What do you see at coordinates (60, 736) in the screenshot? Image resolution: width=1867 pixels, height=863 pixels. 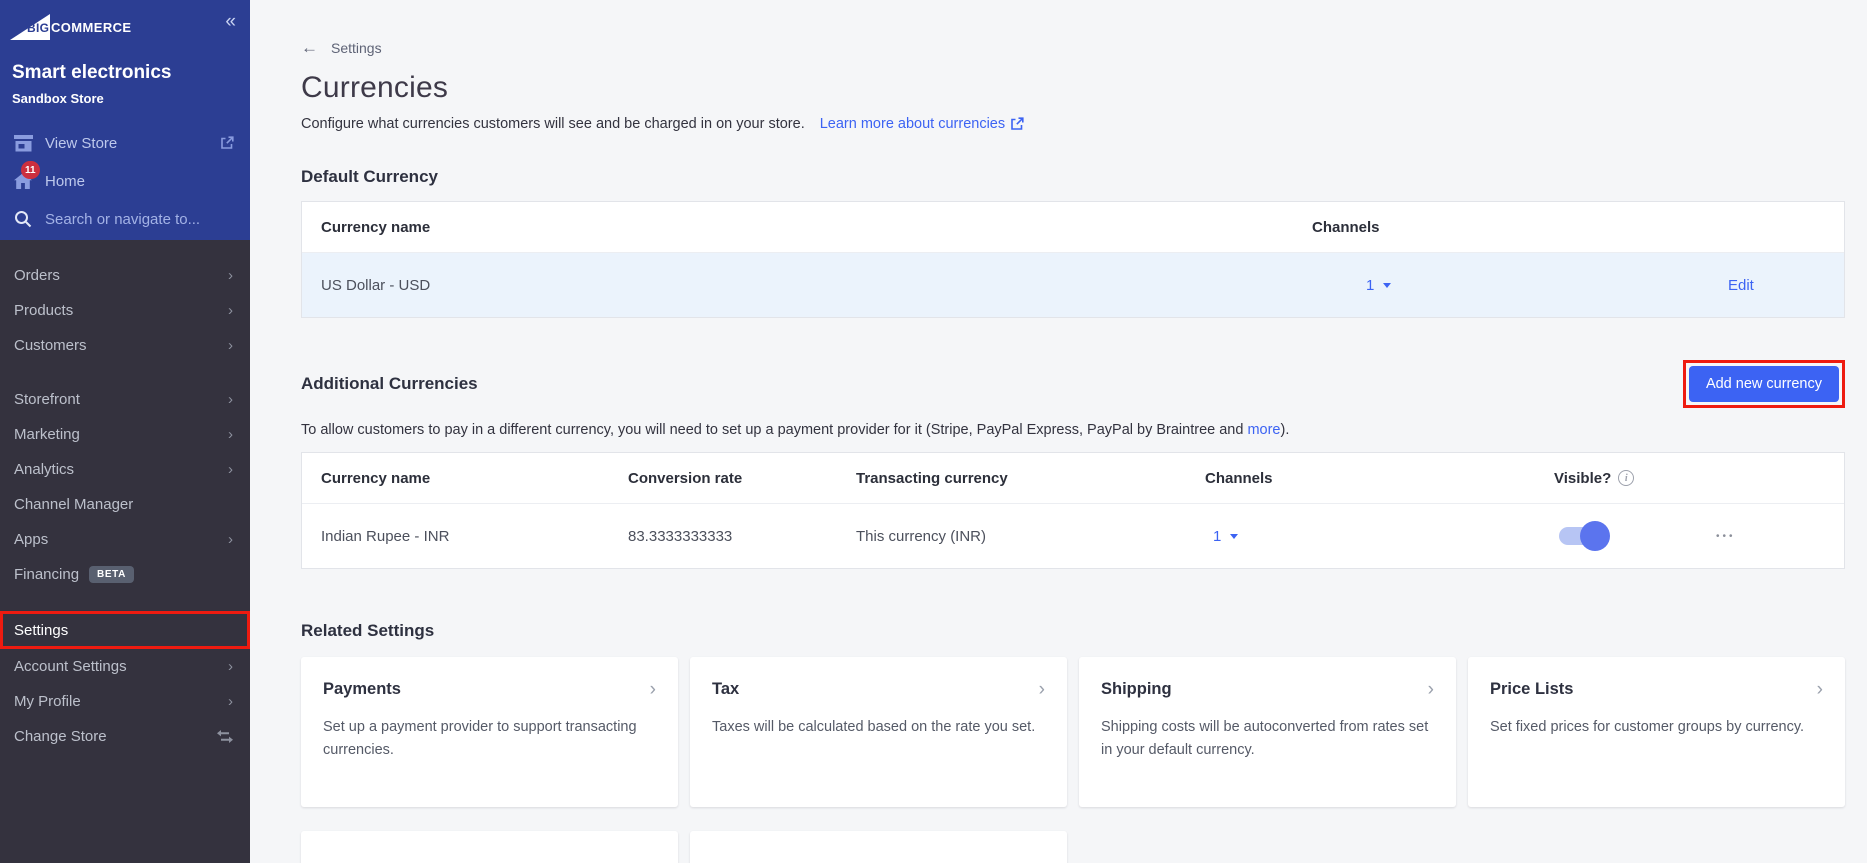 I see `nav-label: Change Store` at bounding box center [60, 736].